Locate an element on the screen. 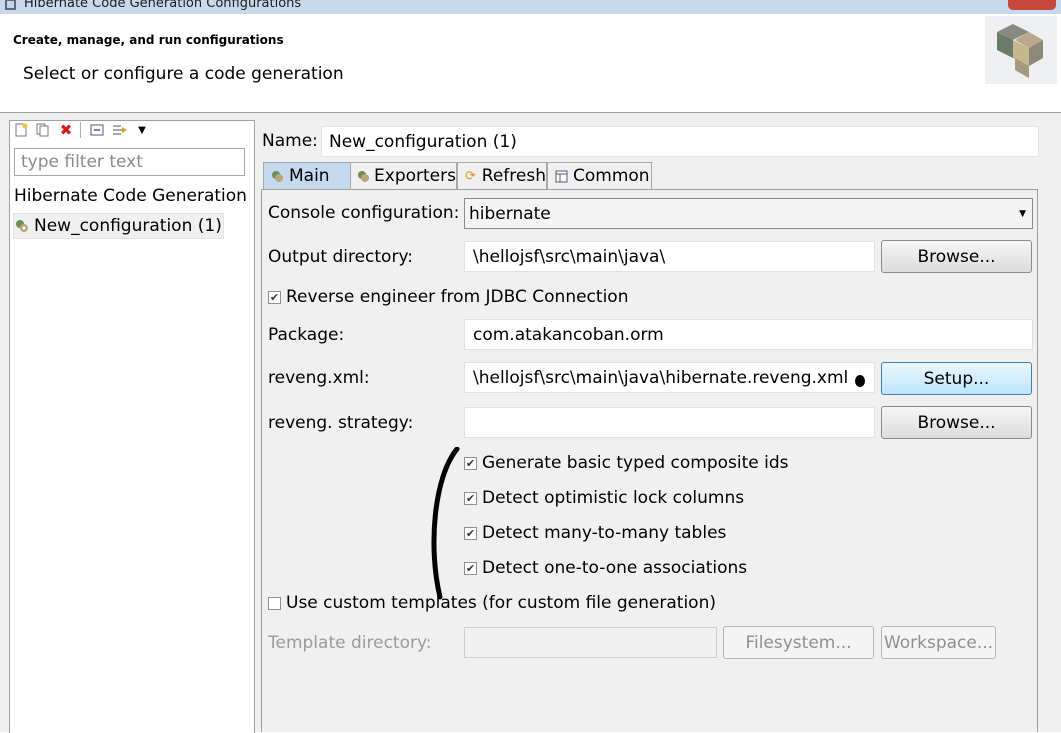  option-one-to-one-row: ✔ Detect one-to-one associations is located at coordinates (605, 568).